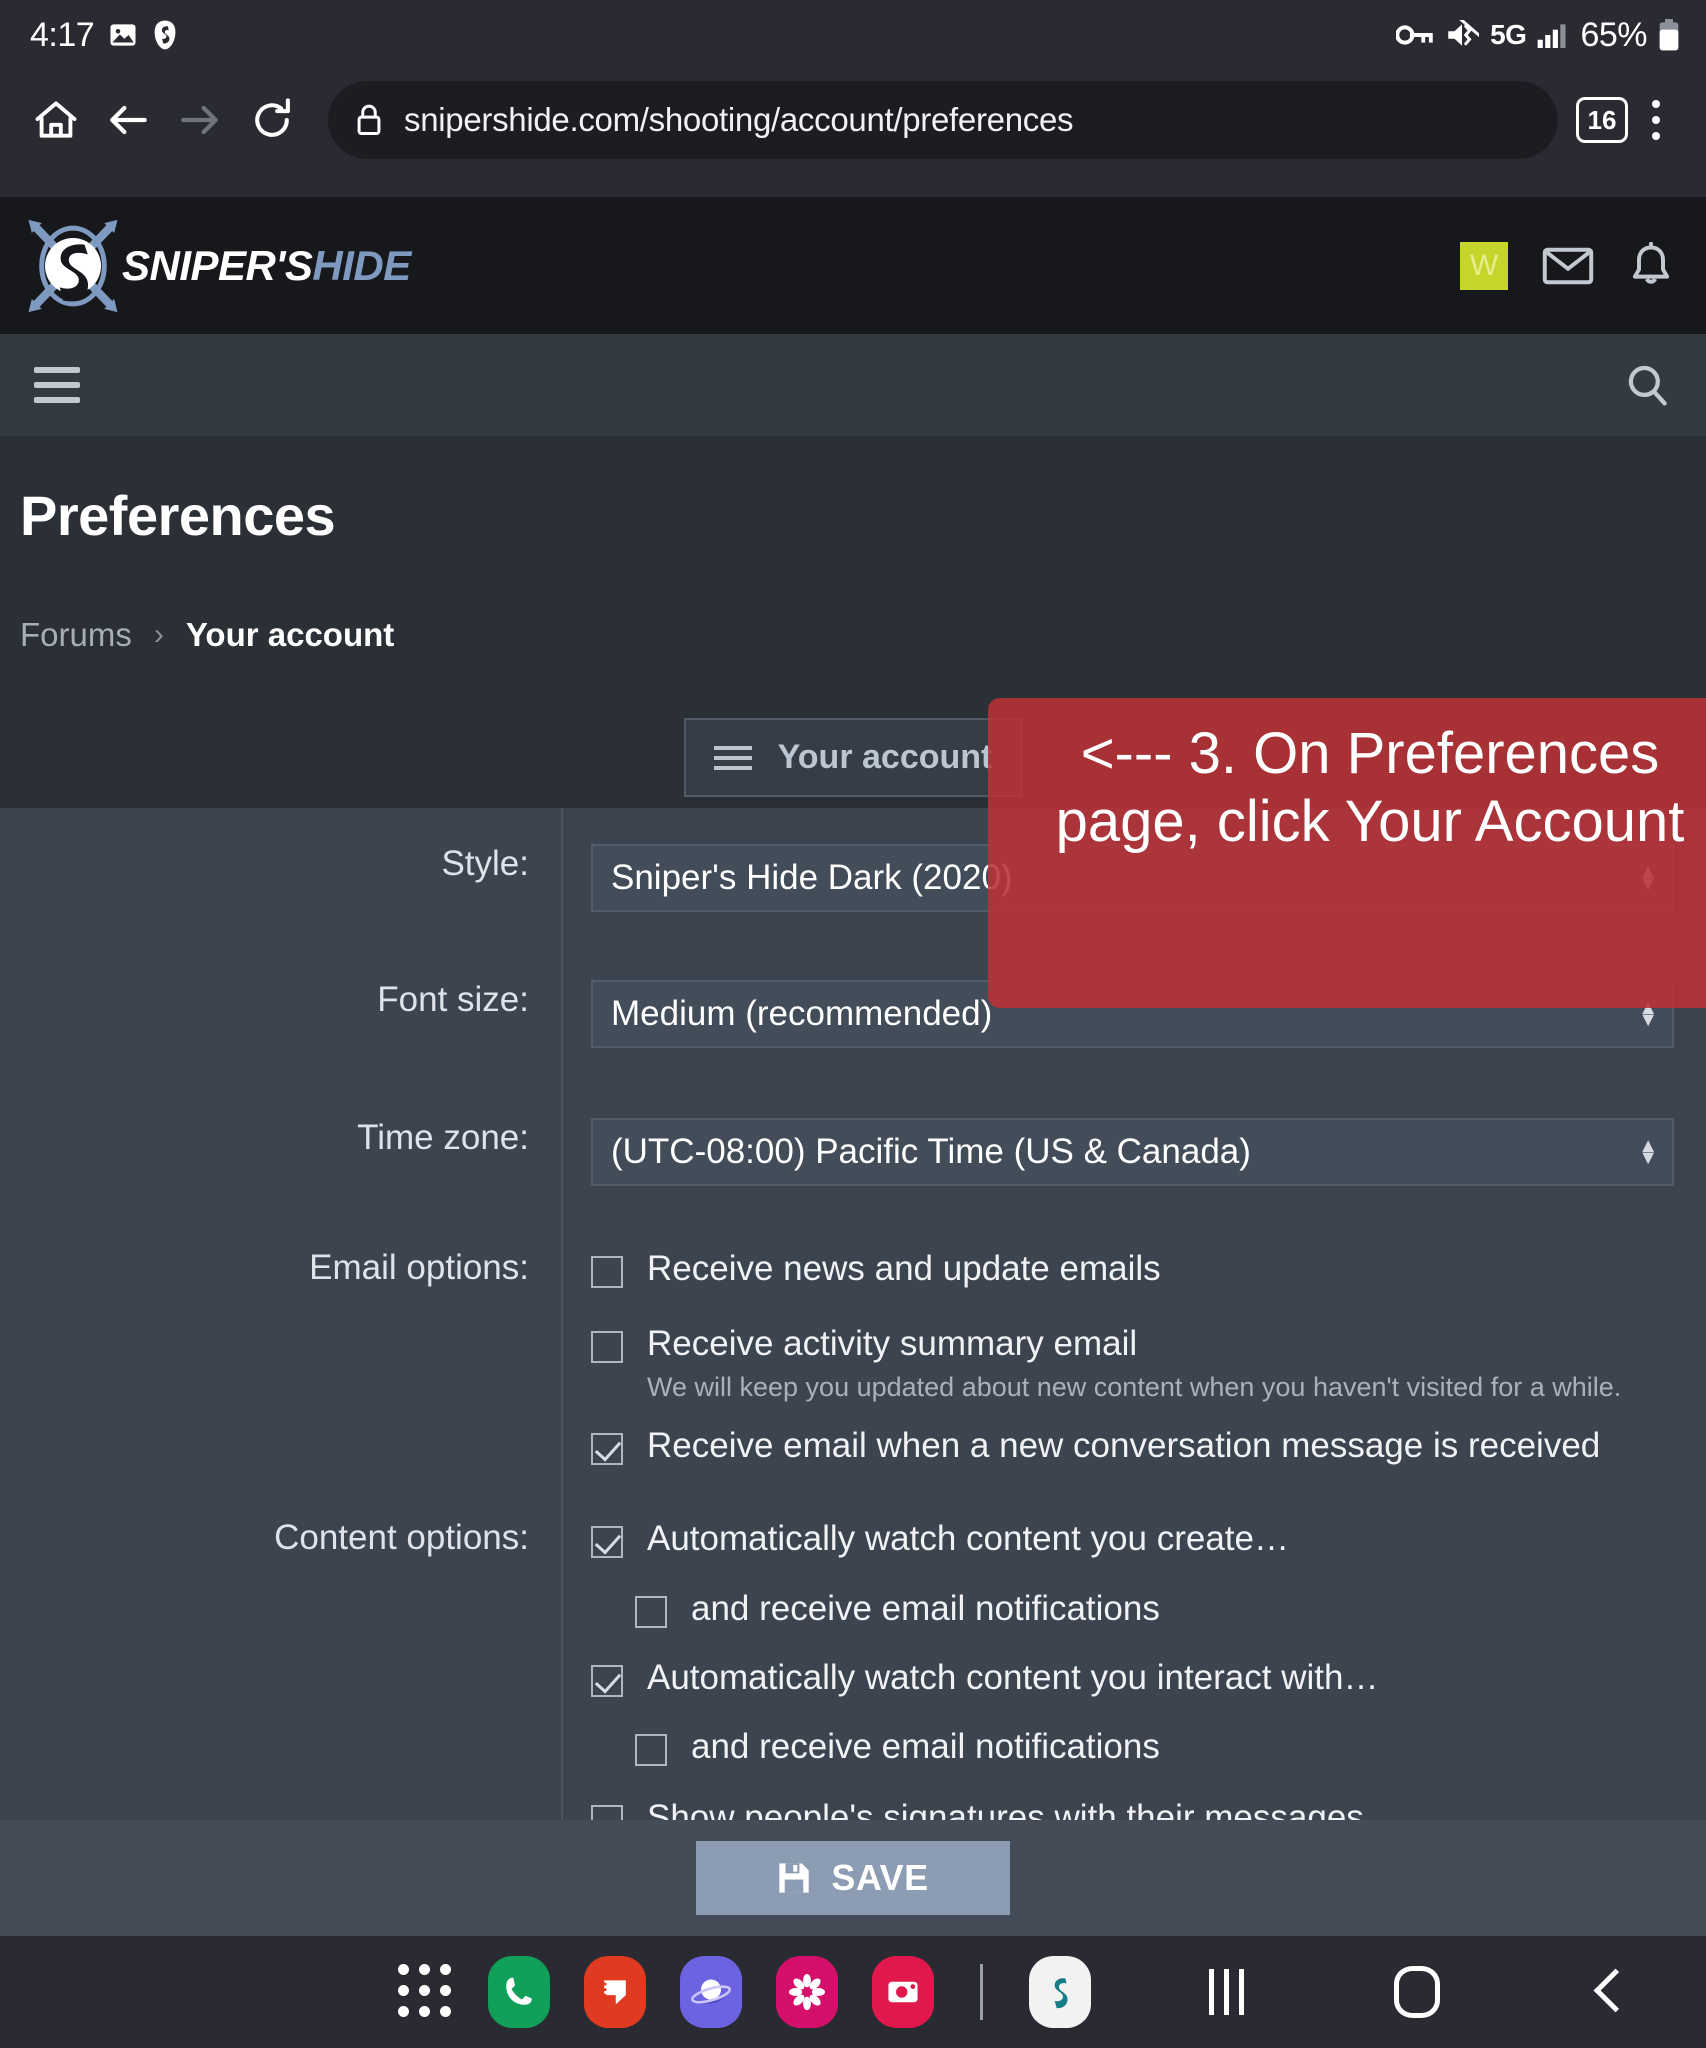  I want to click on hamburger-icon, so click(57, 385).